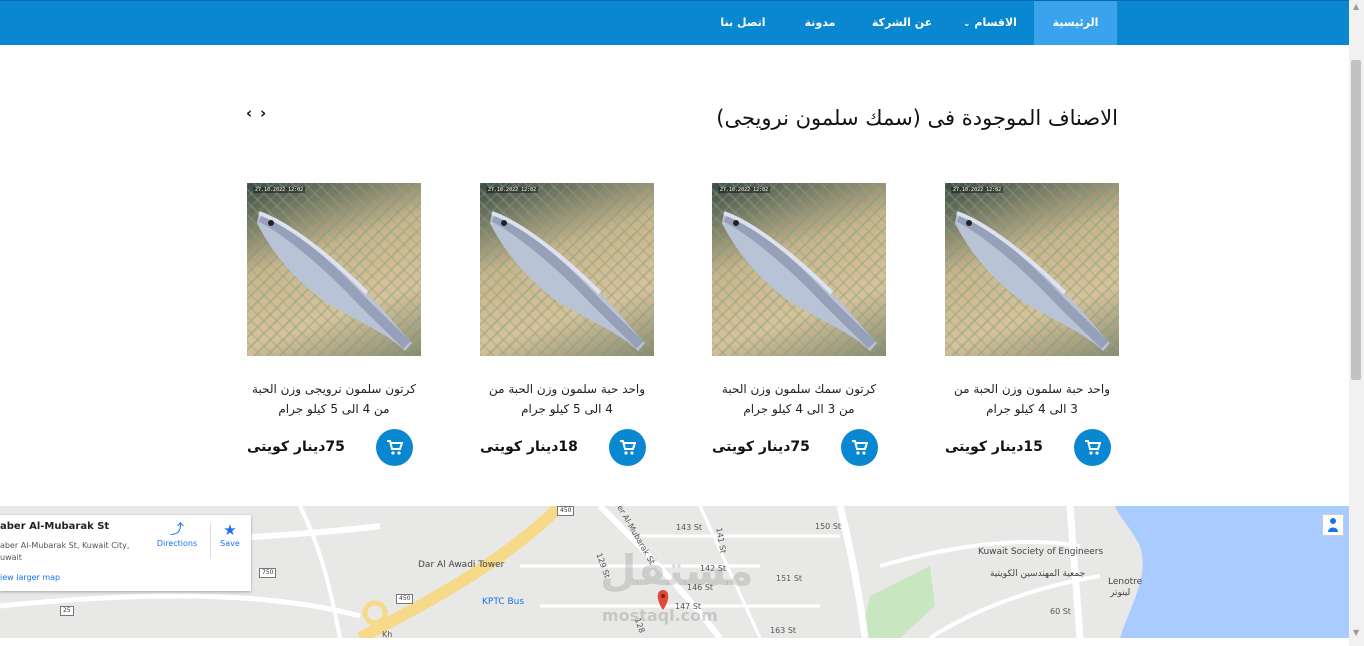 This screenshot has width=1364, height=646. What do you see at coordinates (677, 570) in the screenshot?
I see `watermark: مستقل` at bounding box center [677, 570].